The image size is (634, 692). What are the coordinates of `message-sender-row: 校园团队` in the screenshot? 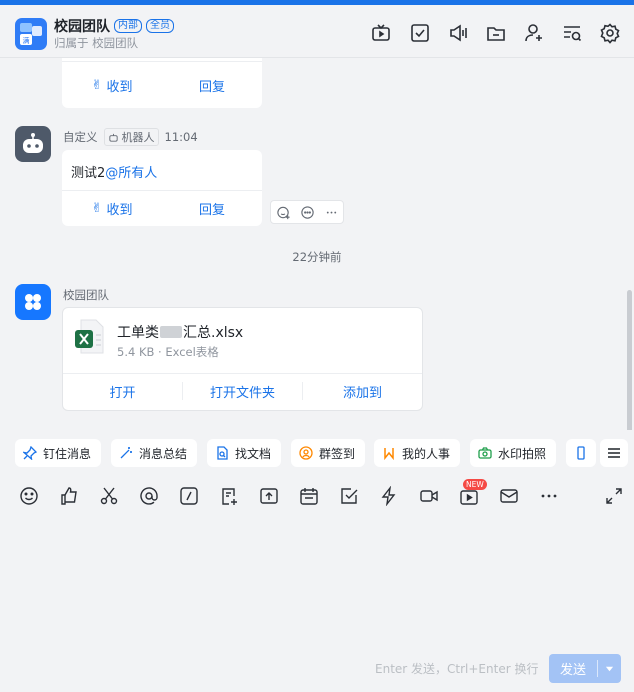 It's located at (86, 295).